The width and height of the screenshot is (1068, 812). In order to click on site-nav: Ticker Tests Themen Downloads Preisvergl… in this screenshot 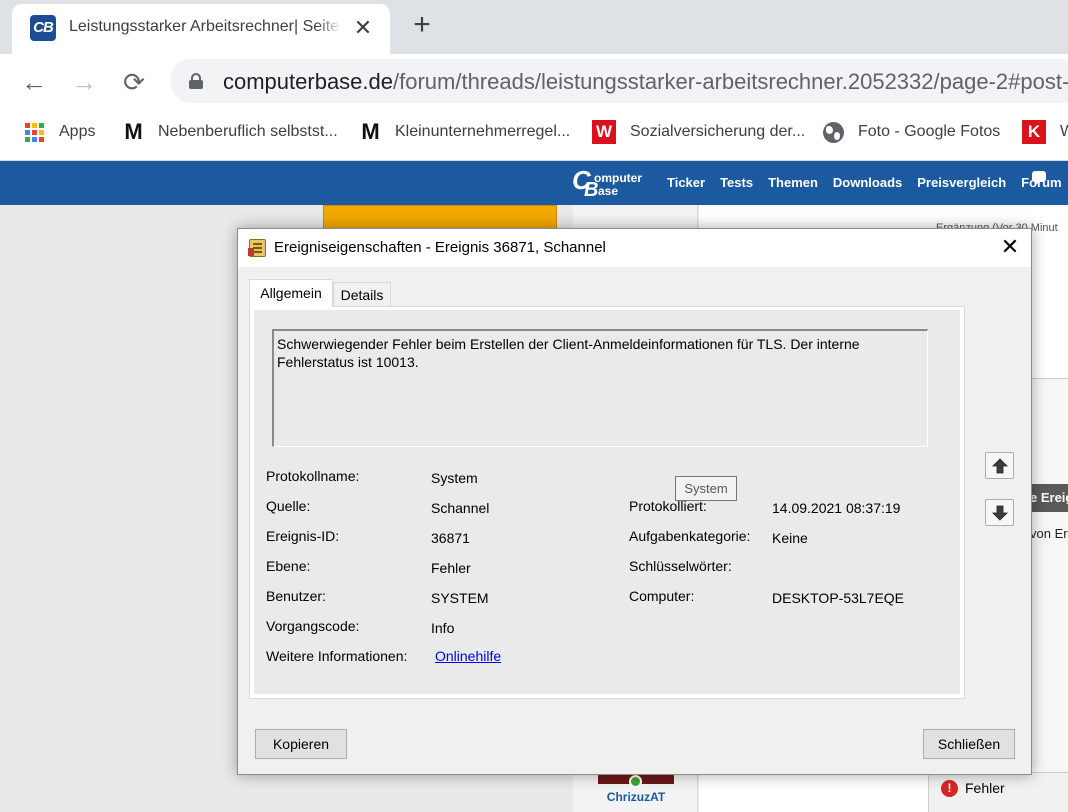, I will do `click(867, 182)`.